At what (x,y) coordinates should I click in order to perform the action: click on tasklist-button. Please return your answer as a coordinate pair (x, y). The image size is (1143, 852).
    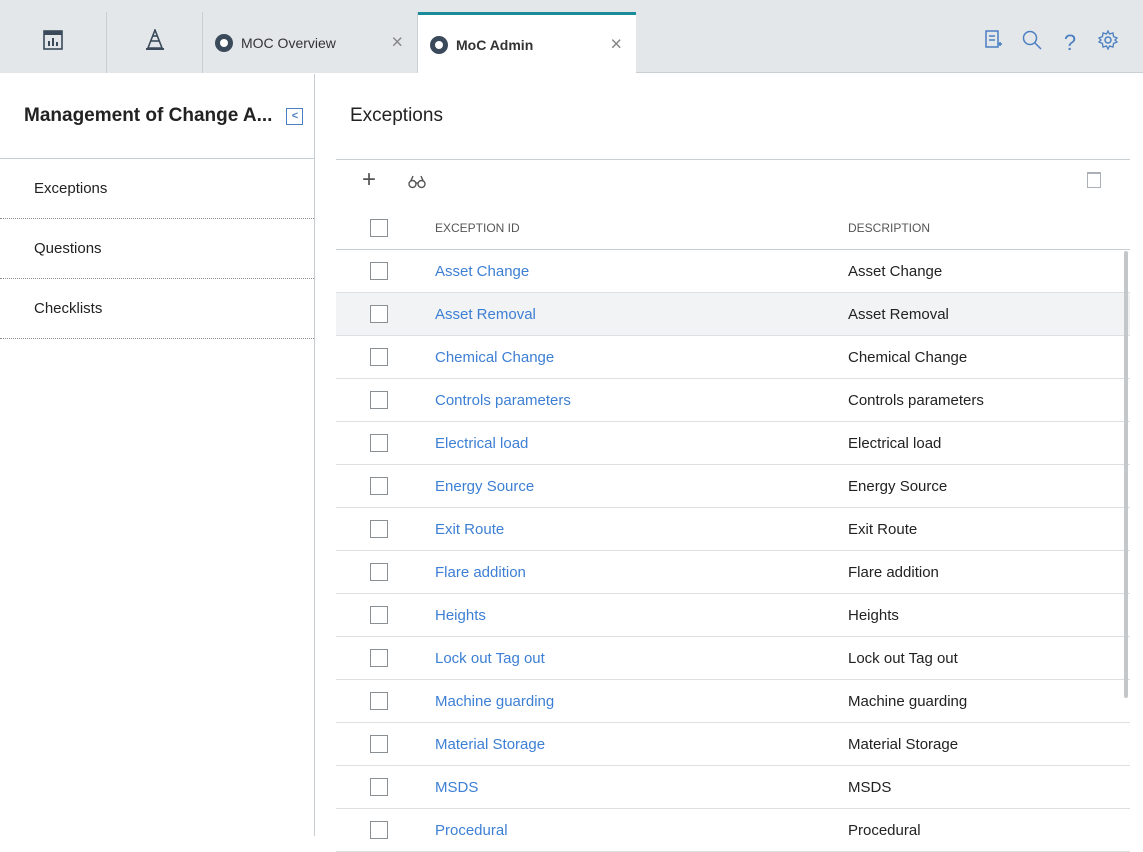
    Looking at the image, I should click on (994, 43).